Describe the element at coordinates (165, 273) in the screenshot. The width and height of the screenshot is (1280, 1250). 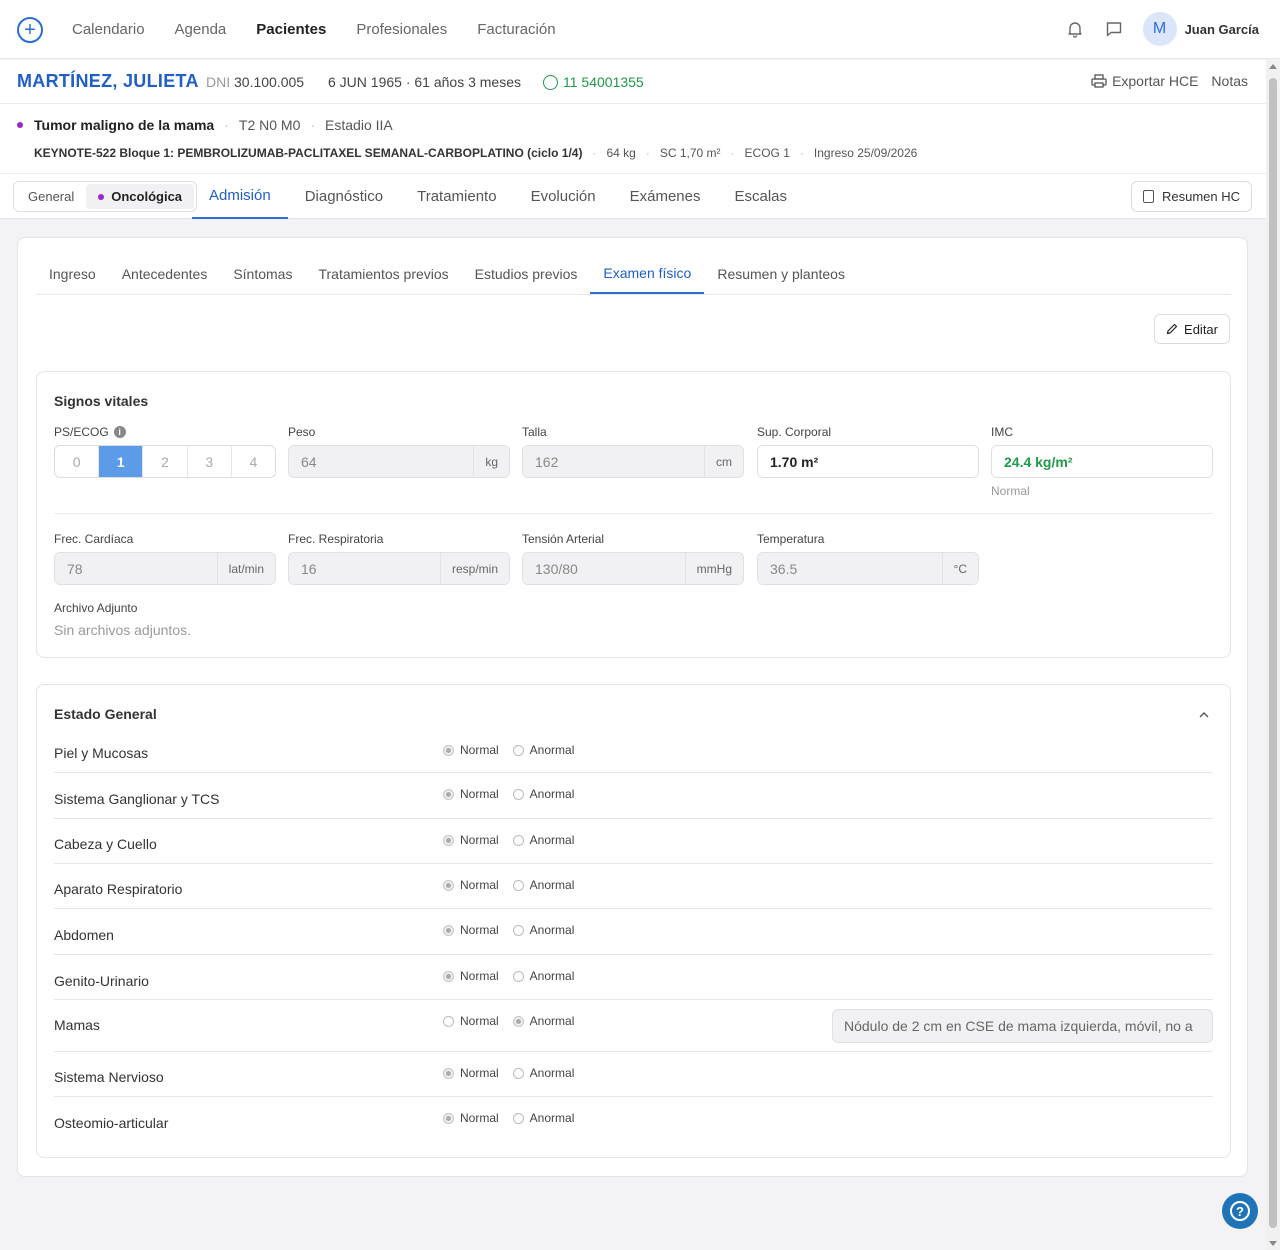
I see `subtab-antecedentes: Antecedentes` at that location.